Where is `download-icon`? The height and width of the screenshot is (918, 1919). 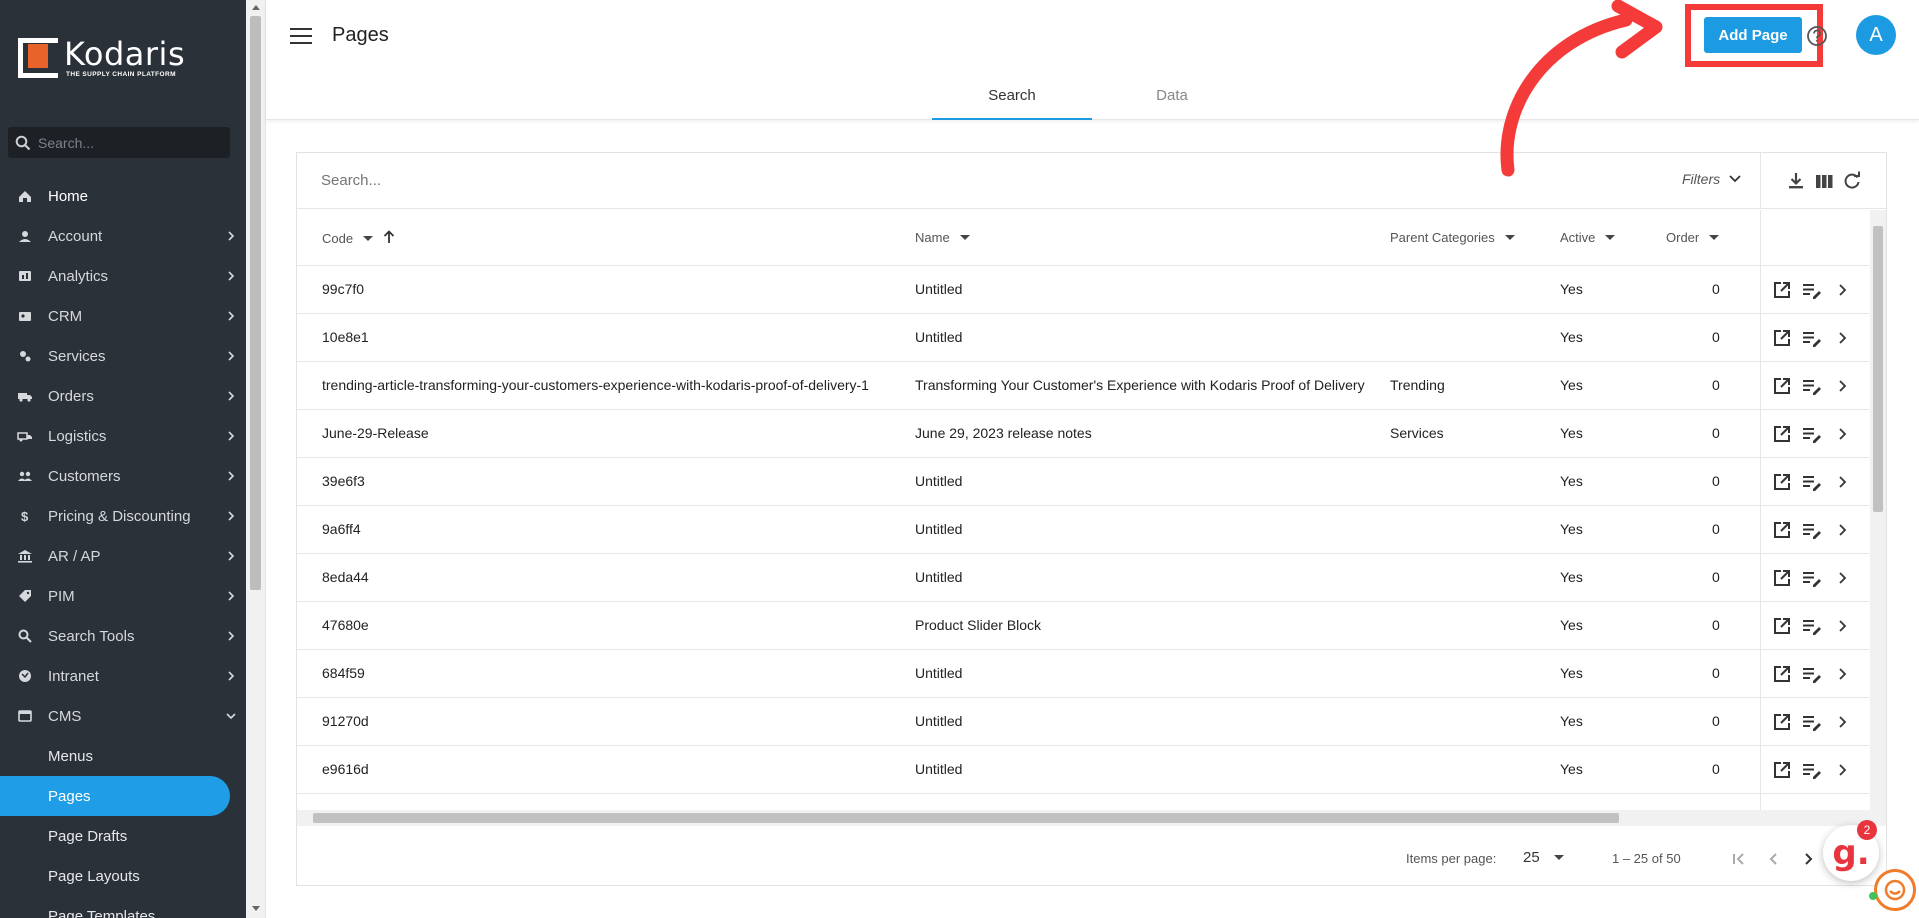 download-icon is located at coordinates (1796, 181).